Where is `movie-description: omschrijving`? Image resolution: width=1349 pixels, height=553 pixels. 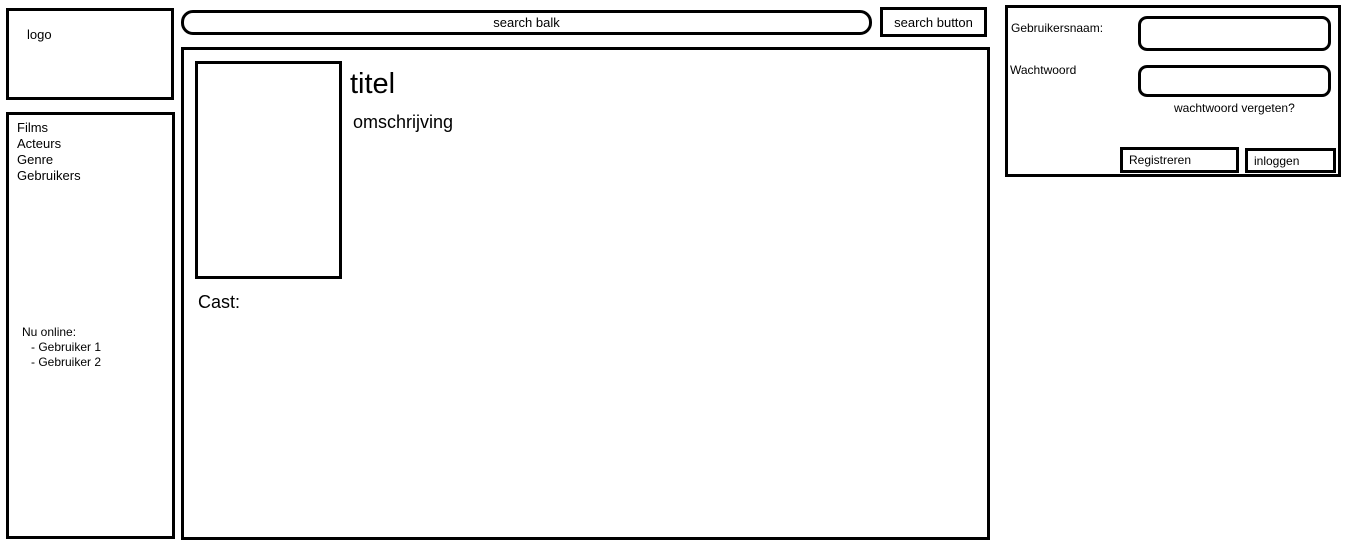 movie-description: omschrijving is located at coordinates (403, 122).